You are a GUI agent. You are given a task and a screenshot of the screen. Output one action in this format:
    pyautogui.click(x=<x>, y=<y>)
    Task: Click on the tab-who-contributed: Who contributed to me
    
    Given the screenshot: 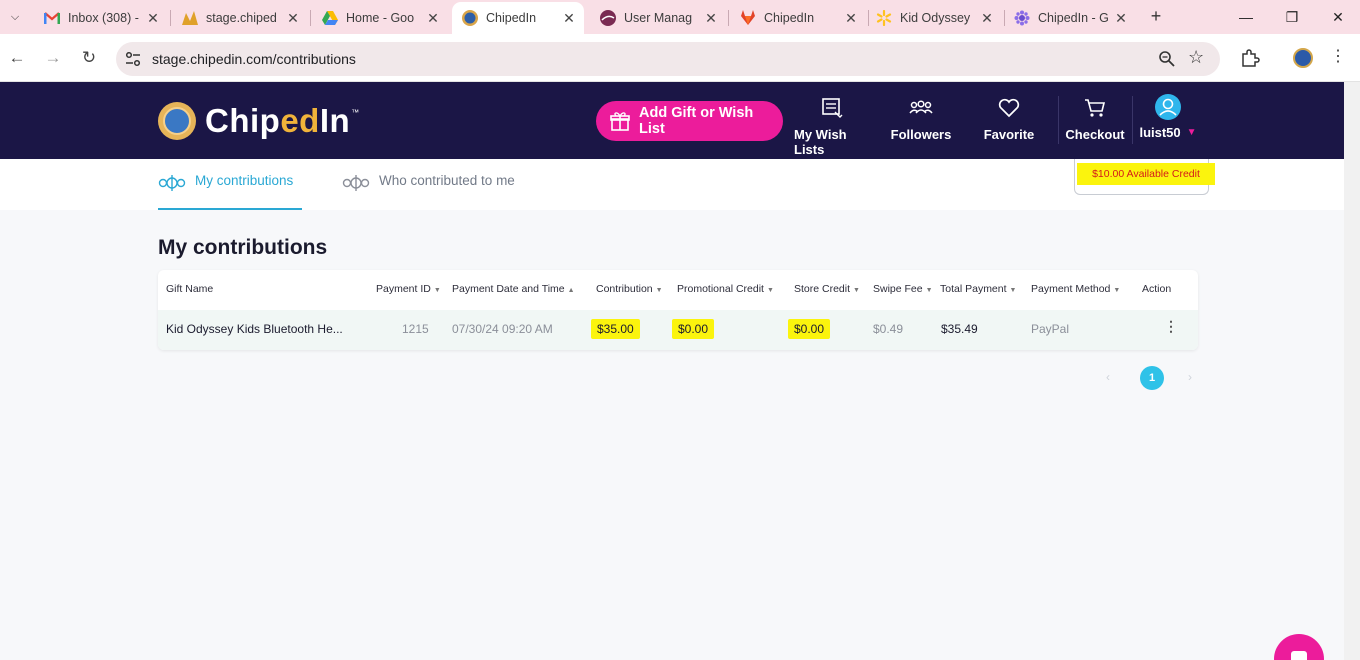 What is the action you would take?
    pyautogui.click(x=437, y=191)
    